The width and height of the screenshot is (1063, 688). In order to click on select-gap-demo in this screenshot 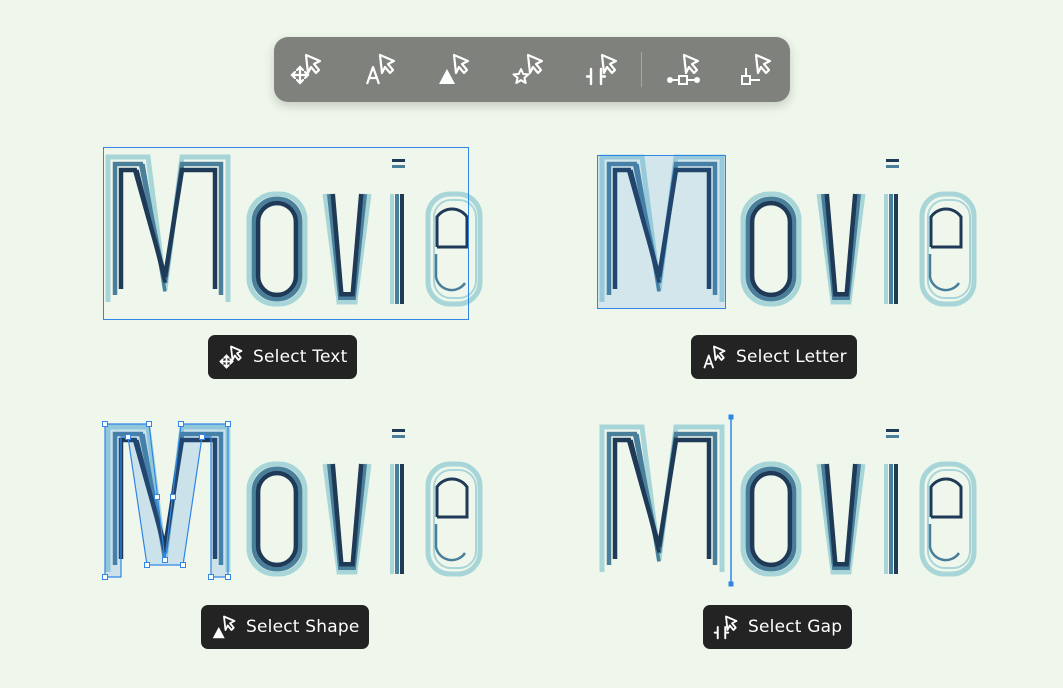, I will do `click(787, 500)`.